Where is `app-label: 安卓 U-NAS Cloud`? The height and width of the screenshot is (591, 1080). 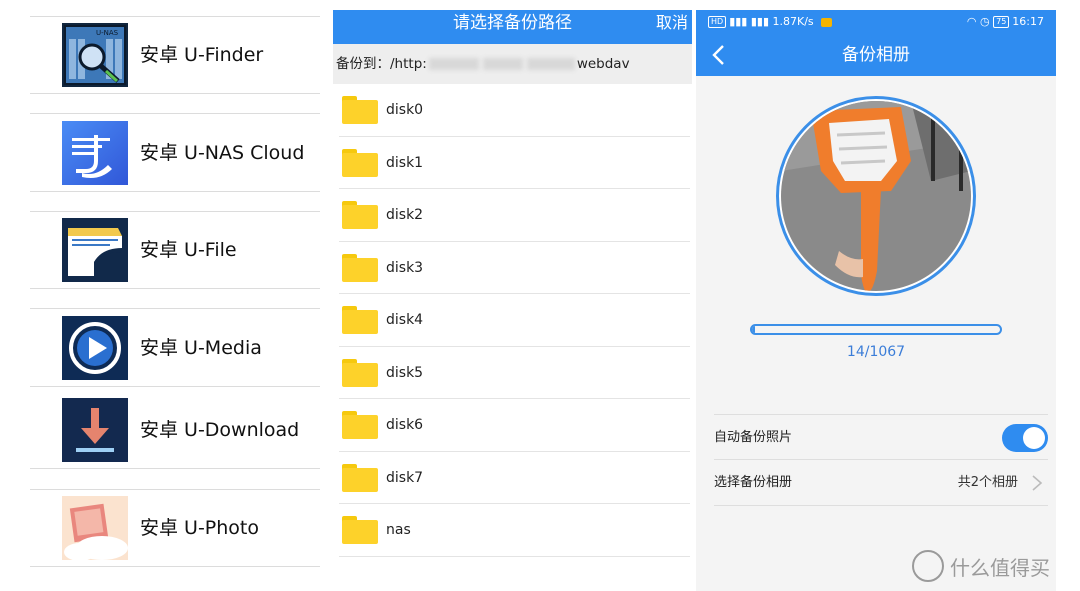 app-label: 安卓 U-NAS Cloud is located at coordinates (222, 153).